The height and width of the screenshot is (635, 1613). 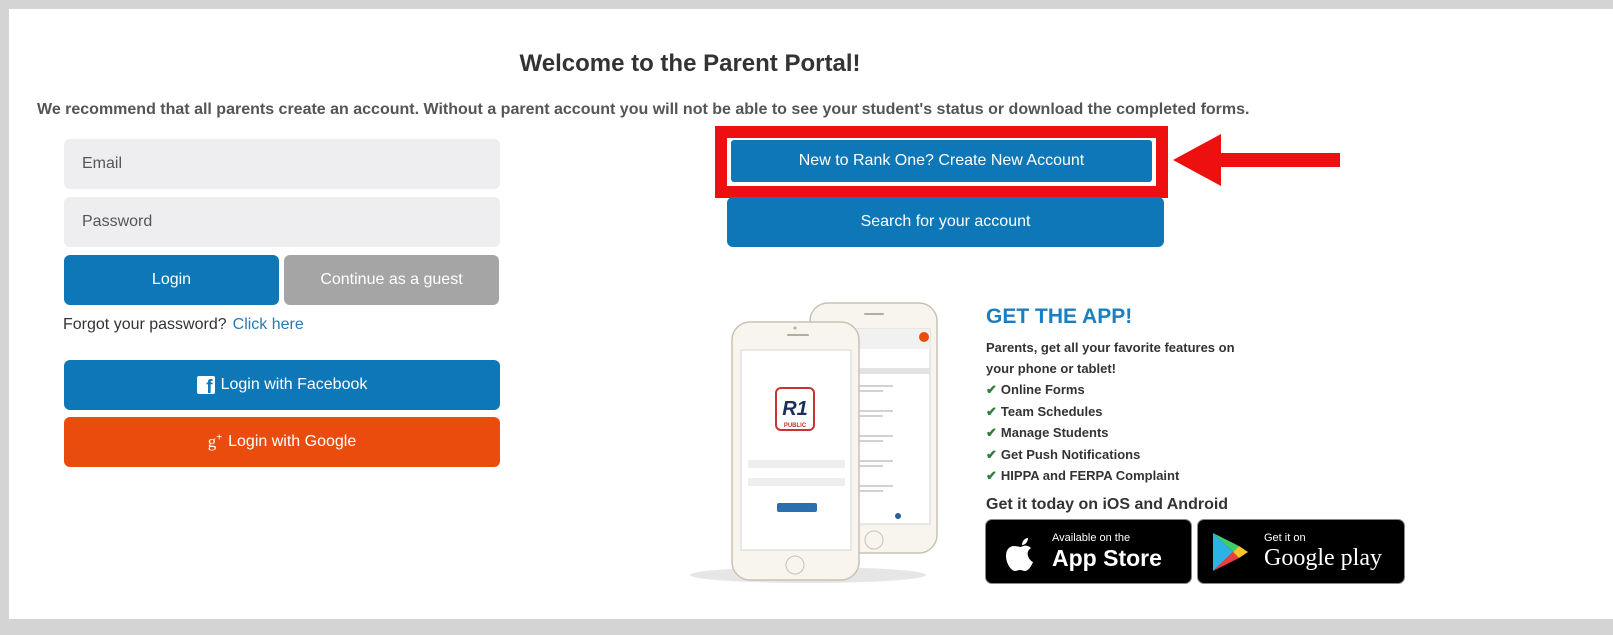 I want to click on forgot-password-row: Forgot your password? Click here, so click(x=183, y=325).